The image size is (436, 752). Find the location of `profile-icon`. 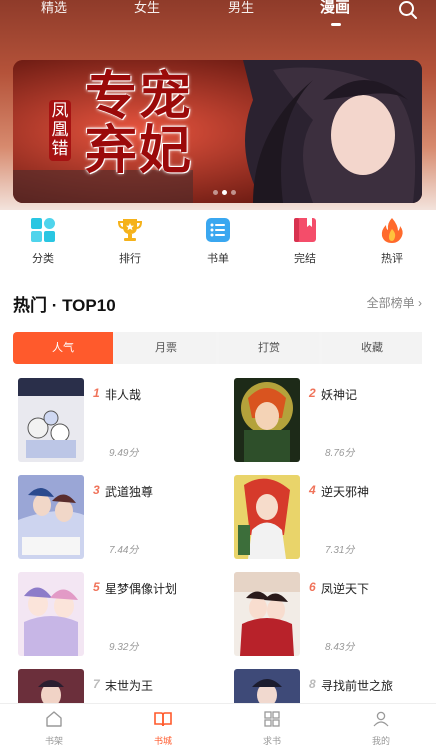

profile-icon is located at coordinates (381, 719).